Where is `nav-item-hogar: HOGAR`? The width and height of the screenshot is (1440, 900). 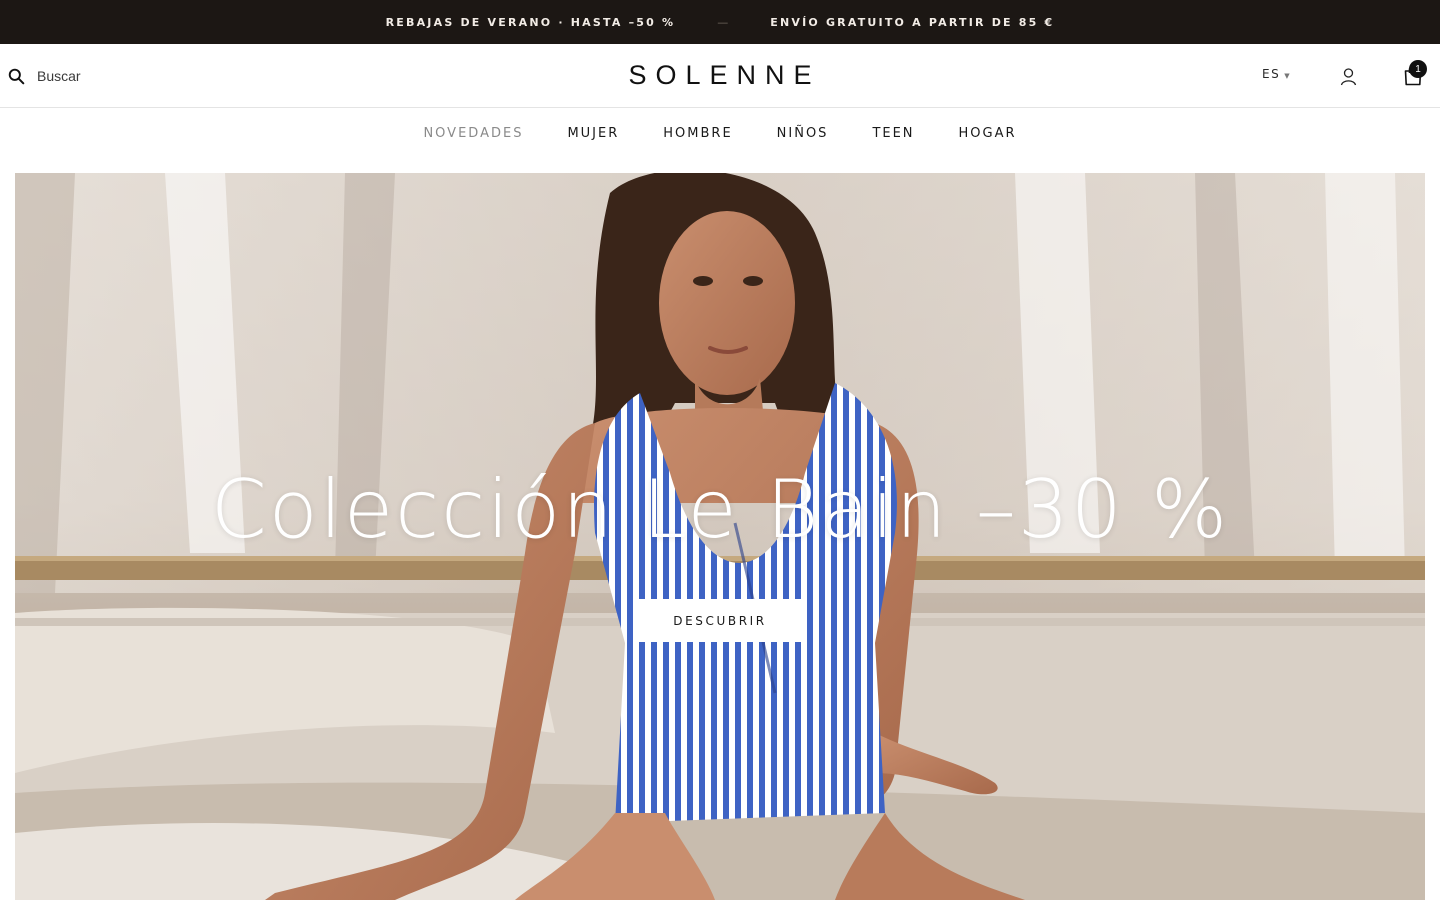 nav-item-hogar: HOGAR is located at coordinates (988, 133).